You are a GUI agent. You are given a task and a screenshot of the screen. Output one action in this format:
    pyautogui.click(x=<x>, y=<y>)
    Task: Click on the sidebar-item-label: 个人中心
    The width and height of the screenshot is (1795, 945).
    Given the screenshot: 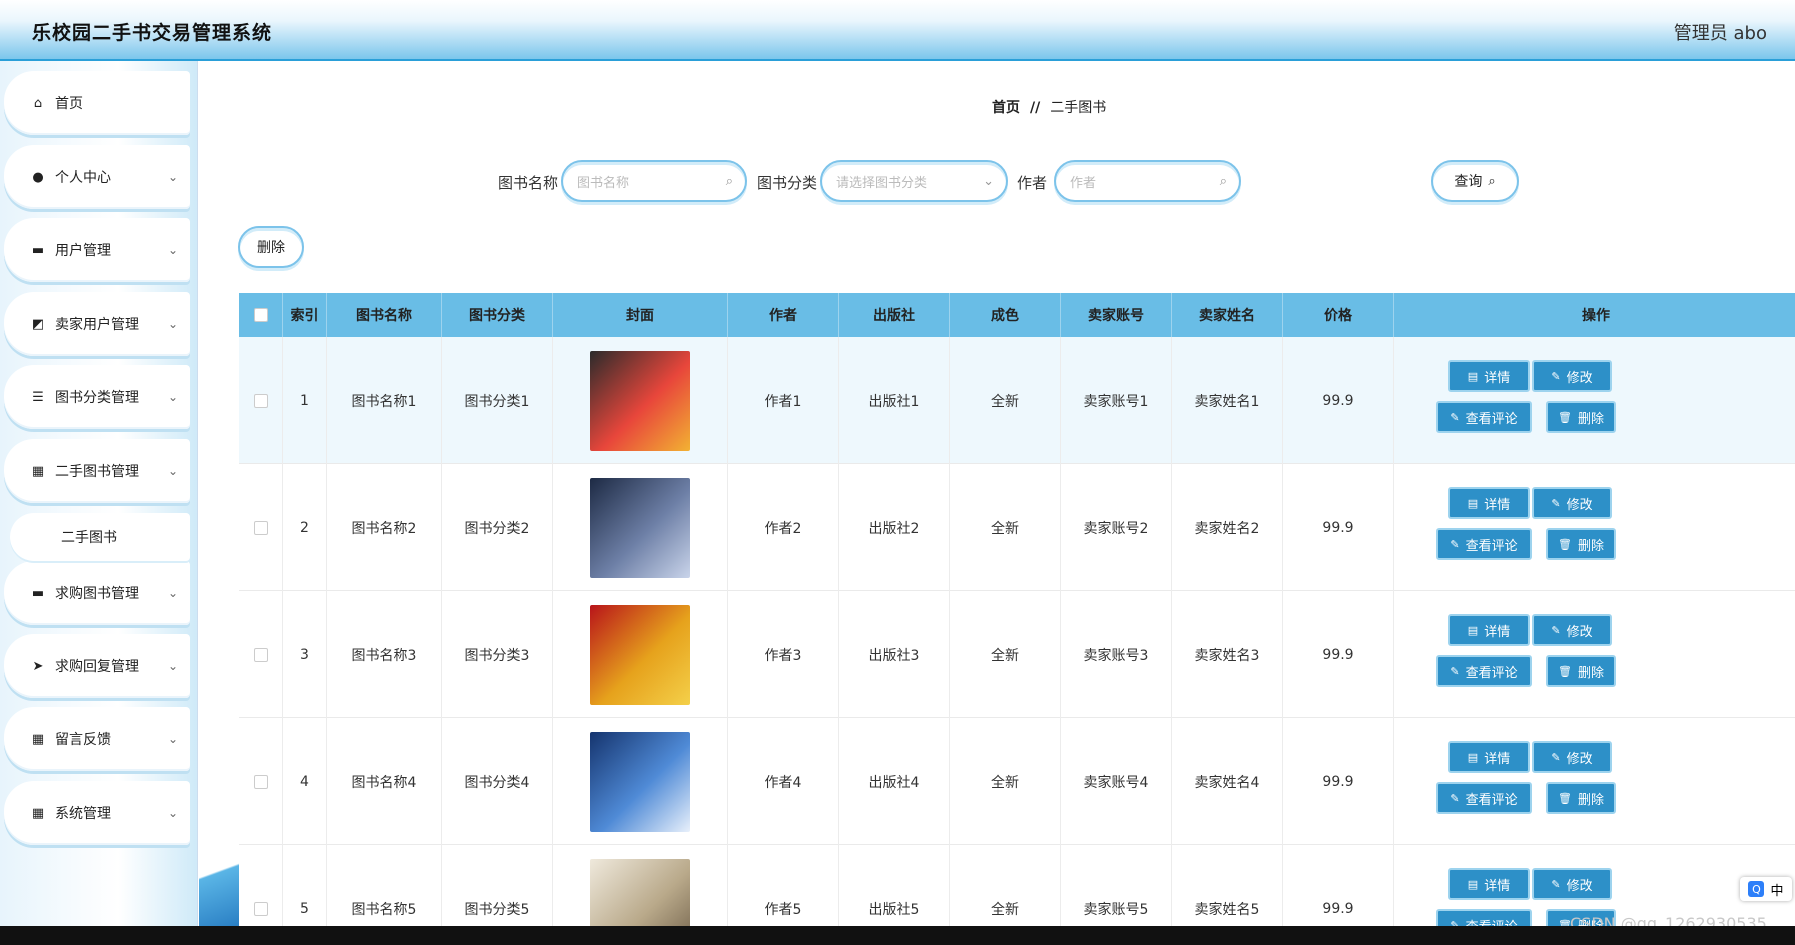 What is the action you would take?
    pyautogui.click(x=83, y=178)
    